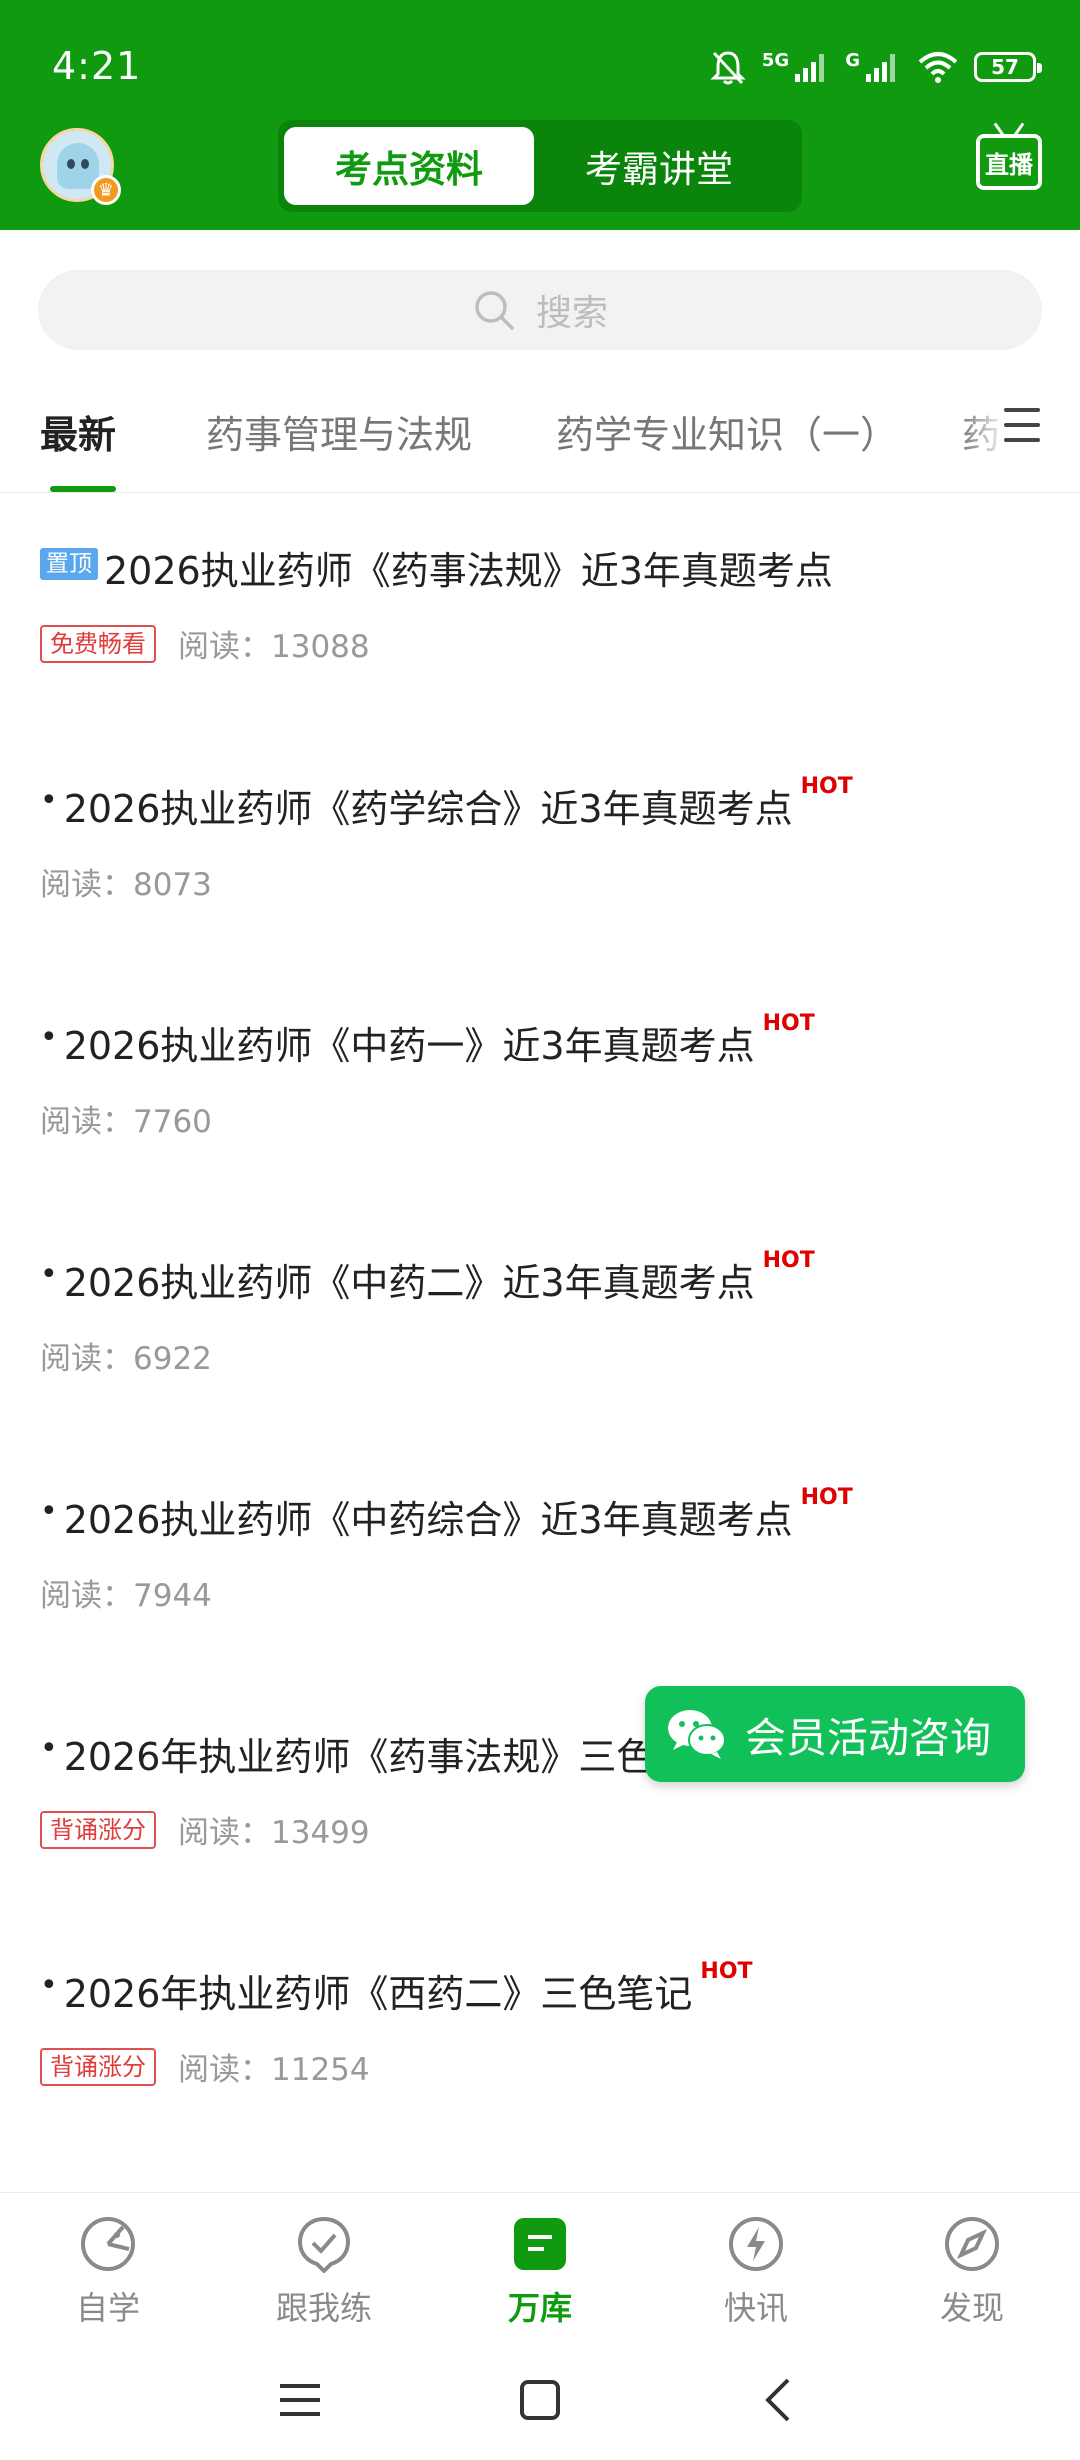 The image size is (1080, 2460). Describe the element at coordinates (300, 2400) in the screenshot. I see `menu-icon` at that location.